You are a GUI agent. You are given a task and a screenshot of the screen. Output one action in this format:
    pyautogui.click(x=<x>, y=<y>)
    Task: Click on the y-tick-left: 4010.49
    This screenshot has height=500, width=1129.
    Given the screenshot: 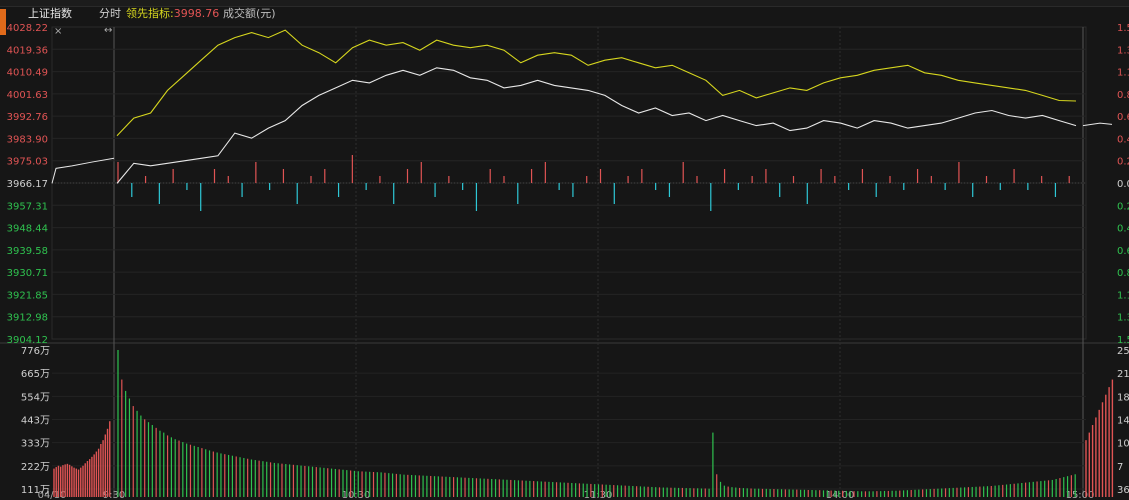 What is the action you would take?
    pyautogui.click(x=27, y=73)
    